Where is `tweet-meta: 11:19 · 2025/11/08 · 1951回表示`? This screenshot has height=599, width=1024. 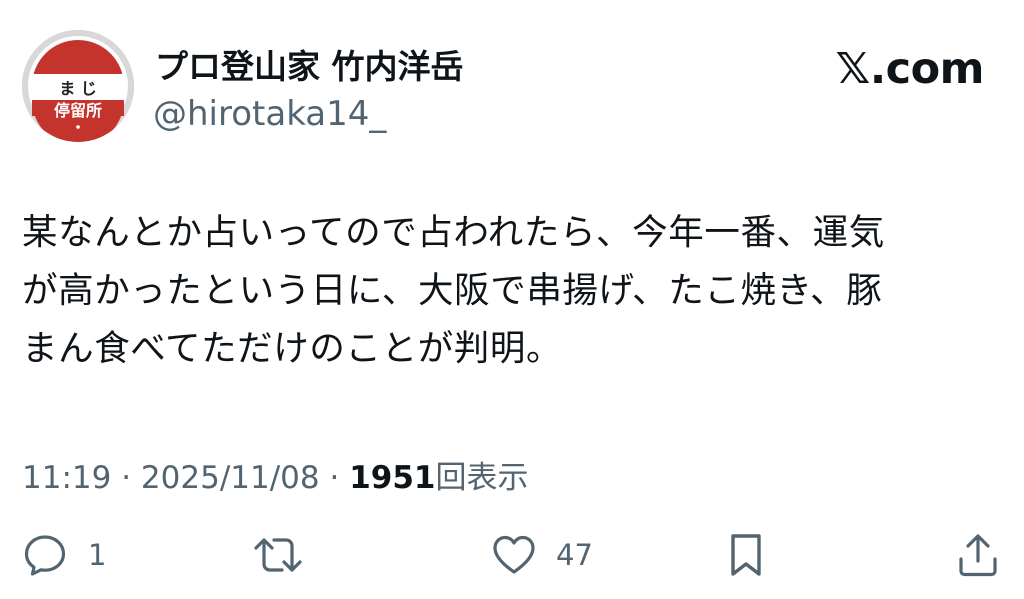
tweet-meta: 11:19 · 2025/11/08 · 1951回表示 is located at coordinates (275, 474).